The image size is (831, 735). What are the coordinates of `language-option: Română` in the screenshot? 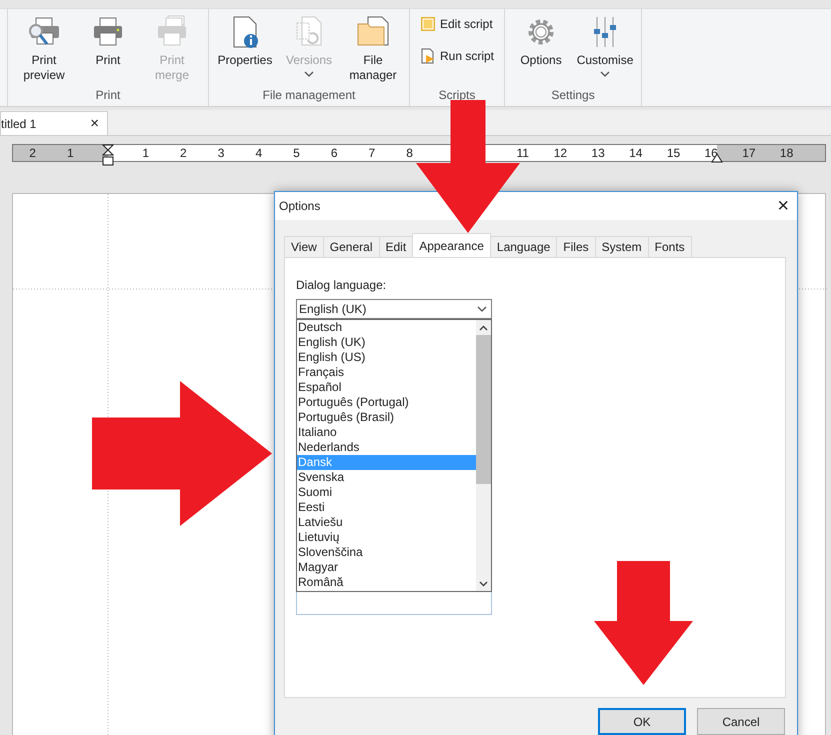 It's located at (386, 582).